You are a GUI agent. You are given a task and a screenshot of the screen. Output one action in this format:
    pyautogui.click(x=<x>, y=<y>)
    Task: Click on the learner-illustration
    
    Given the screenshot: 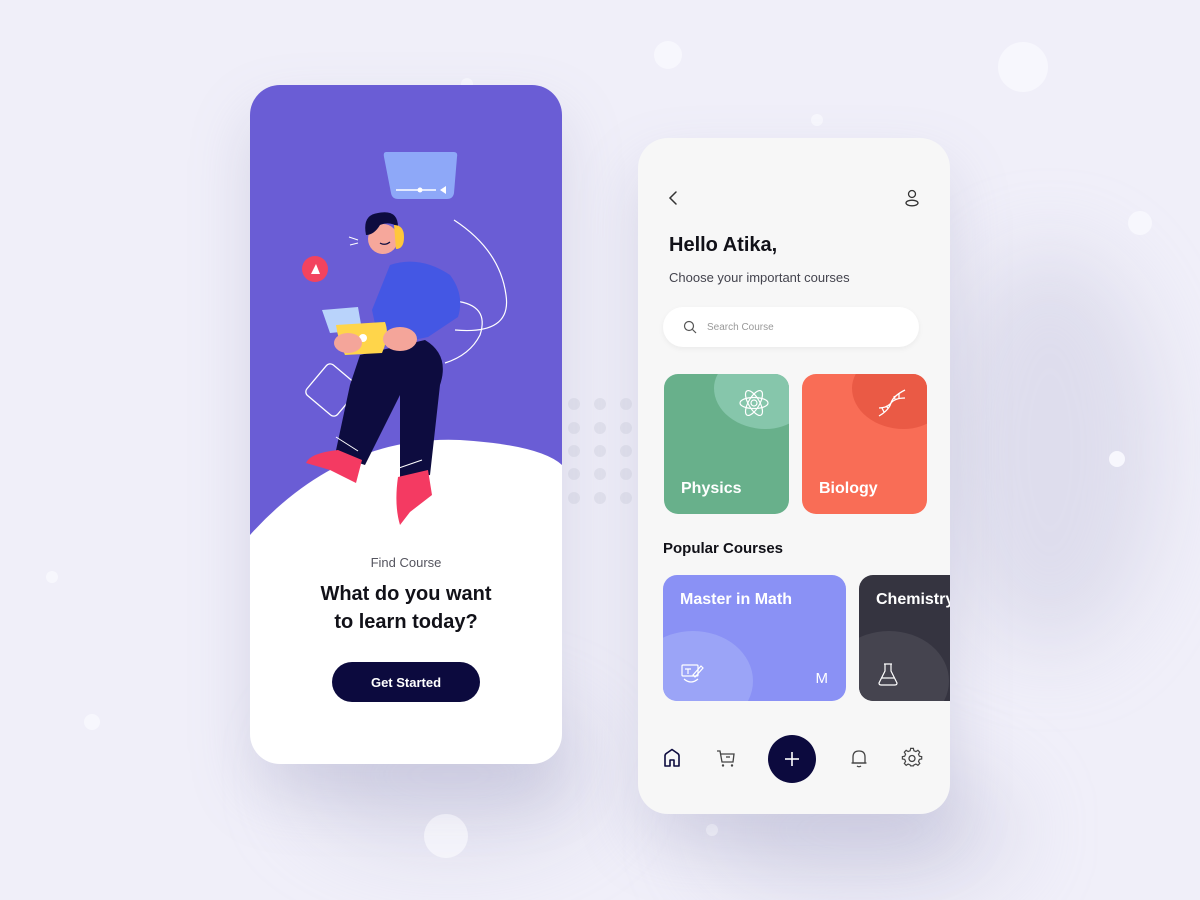 What is the action you would take?
    pyautogui.click(x=406, y=353)
    